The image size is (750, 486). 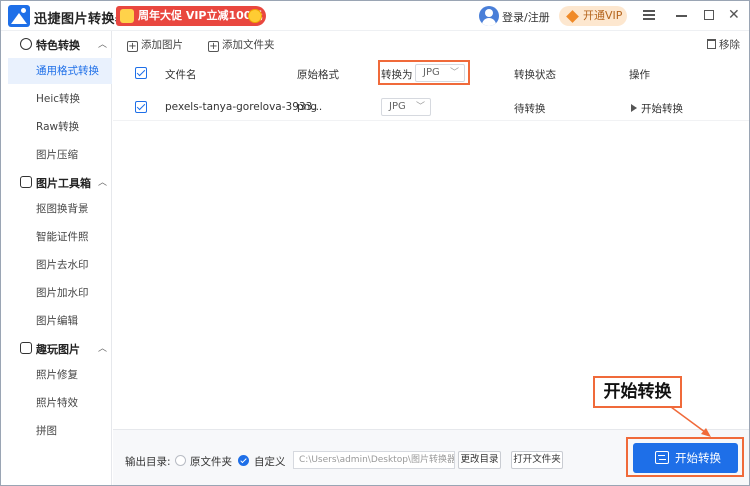 What do you see at coordinates (127, 16) in the screenshot?
I see `gift-icon` at bounding box center [127, 16].